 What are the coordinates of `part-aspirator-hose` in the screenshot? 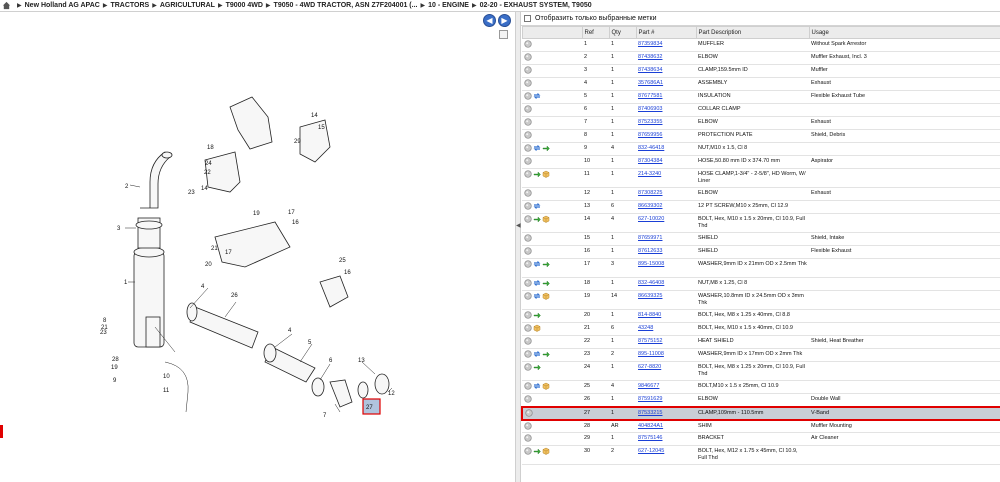 It's located at (176, 387).